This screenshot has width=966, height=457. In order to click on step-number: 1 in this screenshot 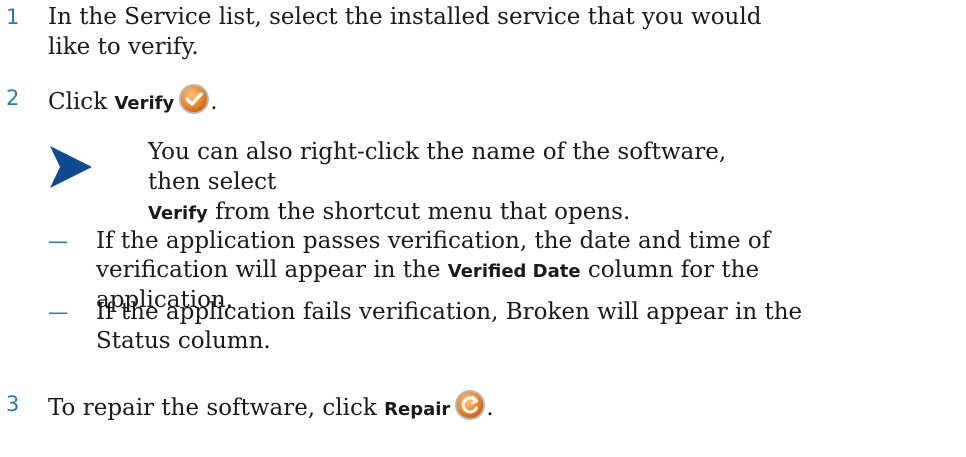, I will do `click(13, 17)`.